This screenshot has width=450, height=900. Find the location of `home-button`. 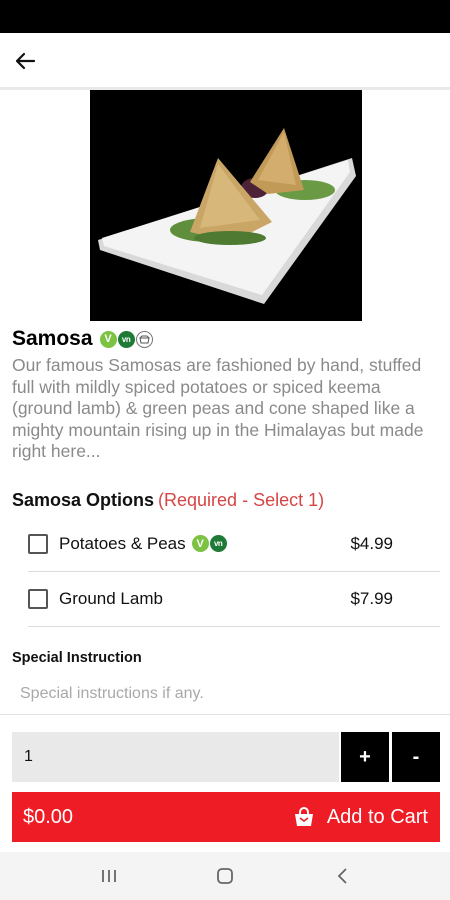

home-button is located at coordinates (225, 876).